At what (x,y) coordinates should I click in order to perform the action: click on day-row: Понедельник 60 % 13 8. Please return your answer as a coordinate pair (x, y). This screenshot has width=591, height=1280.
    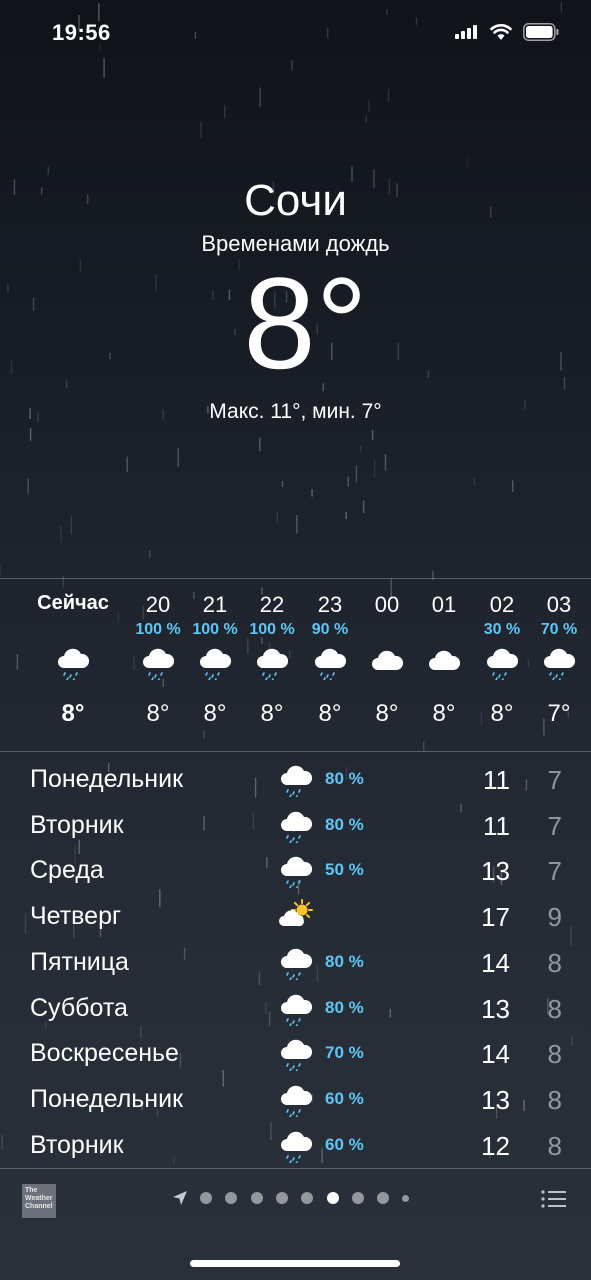
    Looking at the image, I should click on (295, 1100).